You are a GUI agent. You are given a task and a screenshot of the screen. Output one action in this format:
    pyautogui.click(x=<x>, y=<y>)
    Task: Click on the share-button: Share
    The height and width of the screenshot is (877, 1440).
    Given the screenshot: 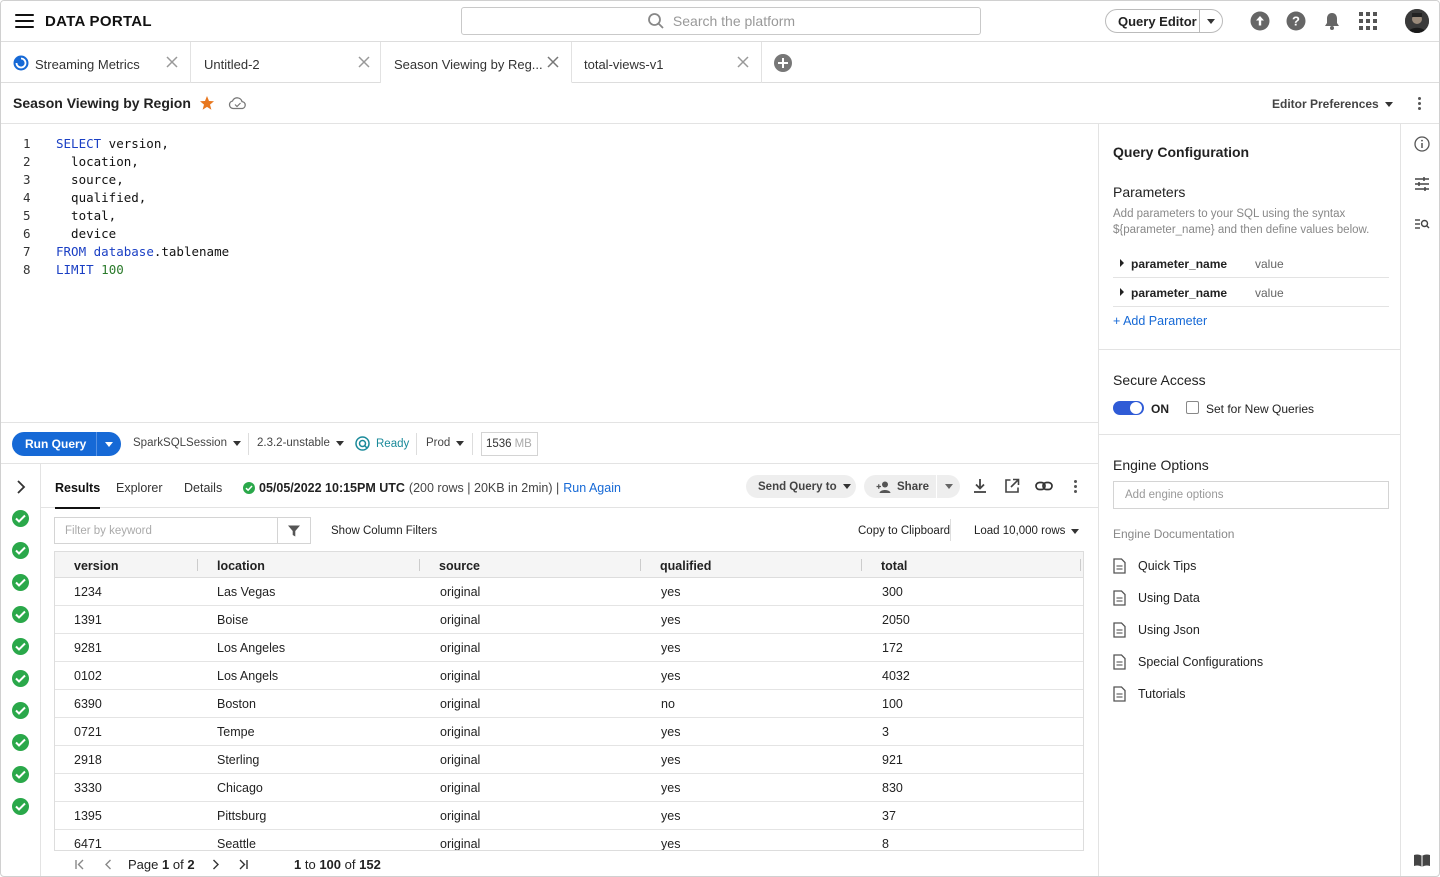 What is the action you would take?
    pyautogui.click(x=912, y=486)
    